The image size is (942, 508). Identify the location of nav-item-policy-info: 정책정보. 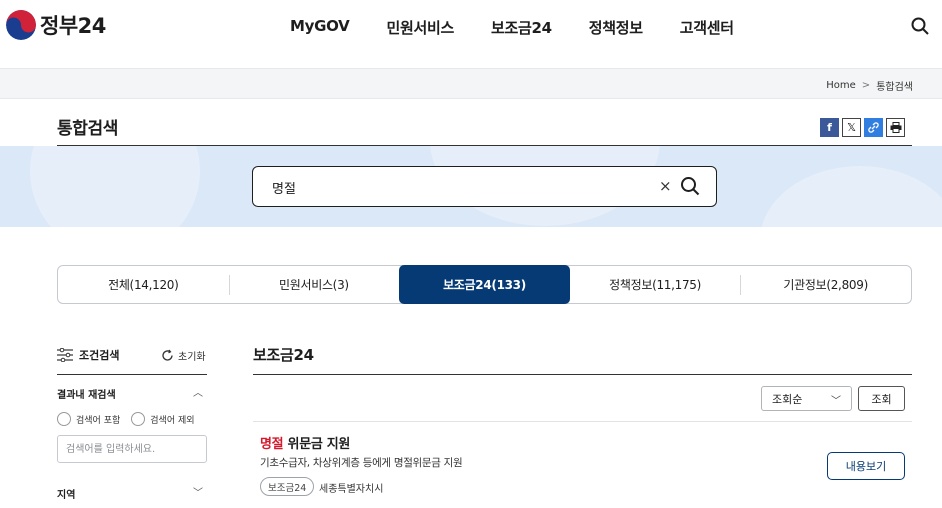
(616, 27).